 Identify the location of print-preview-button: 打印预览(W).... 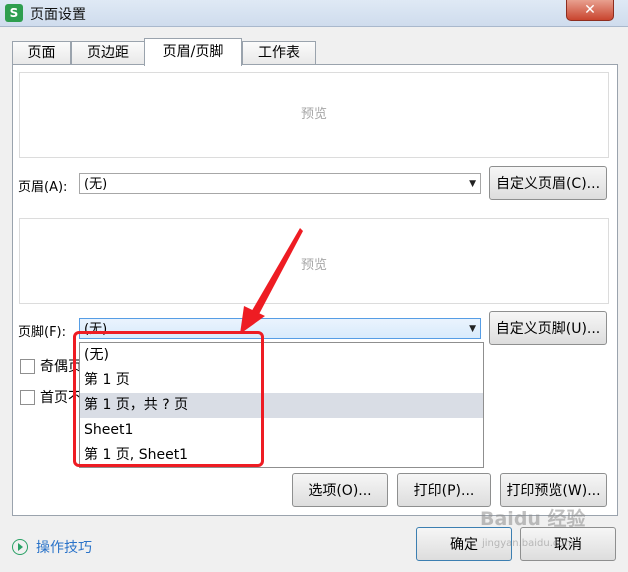
(553, 490).